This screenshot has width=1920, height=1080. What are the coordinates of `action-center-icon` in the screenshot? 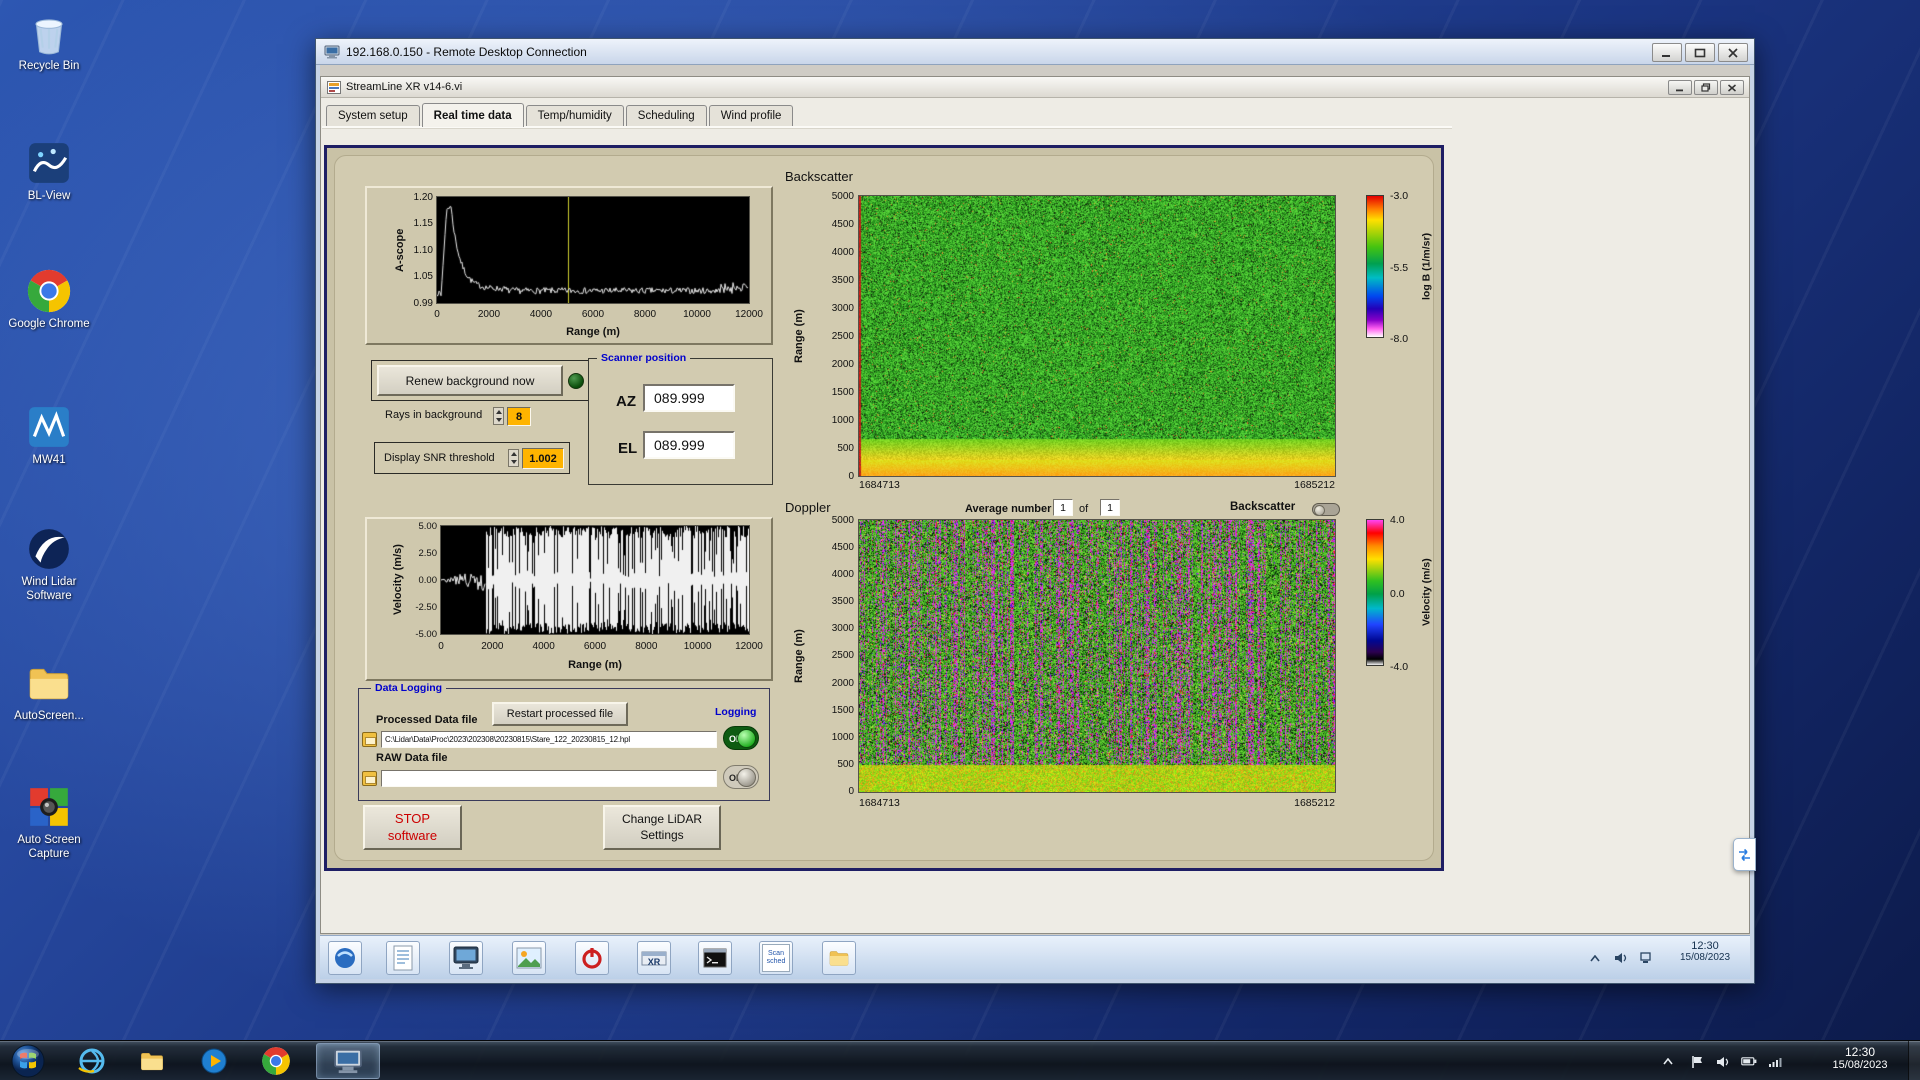 It's located at (1696, 1061).